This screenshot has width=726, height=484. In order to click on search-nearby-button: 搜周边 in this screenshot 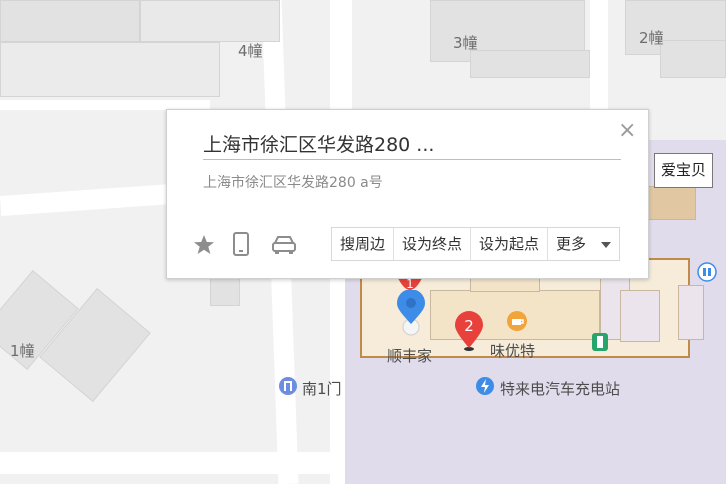, I will do `click(363, 244)`.